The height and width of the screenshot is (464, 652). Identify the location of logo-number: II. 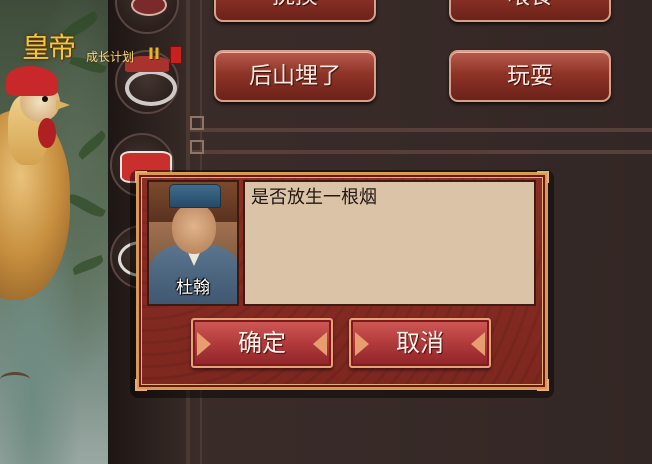
(154, 53).